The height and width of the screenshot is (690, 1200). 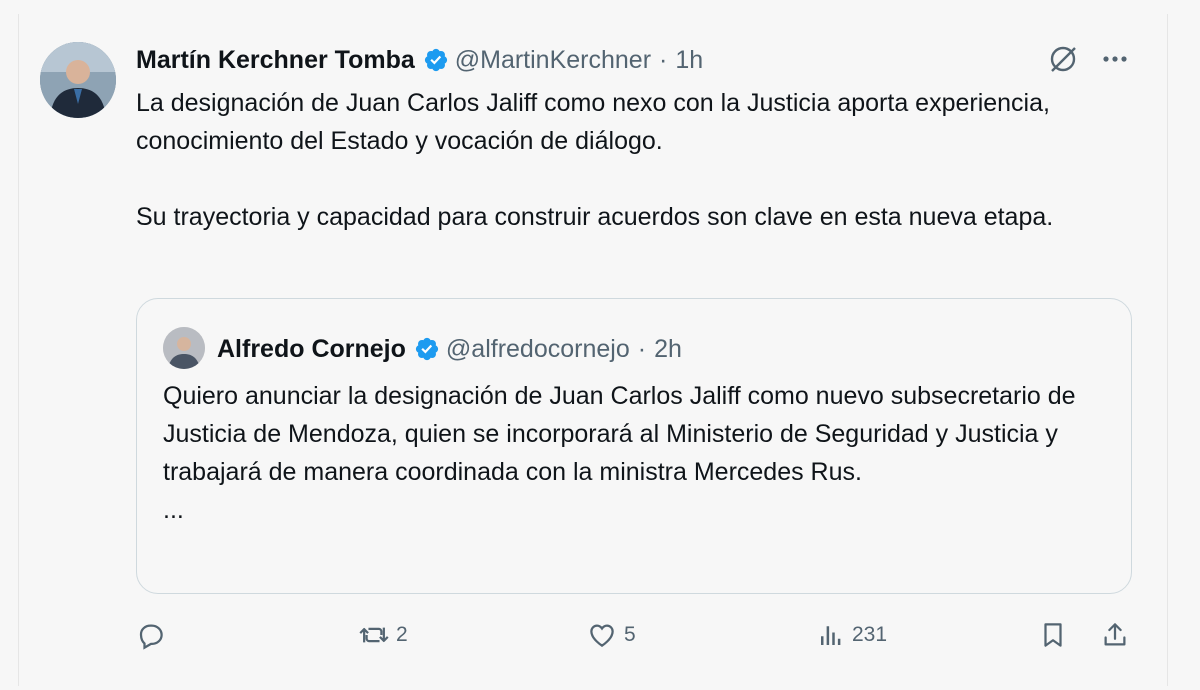 I want to click on retweet-icon, so click(x=374, y=635).